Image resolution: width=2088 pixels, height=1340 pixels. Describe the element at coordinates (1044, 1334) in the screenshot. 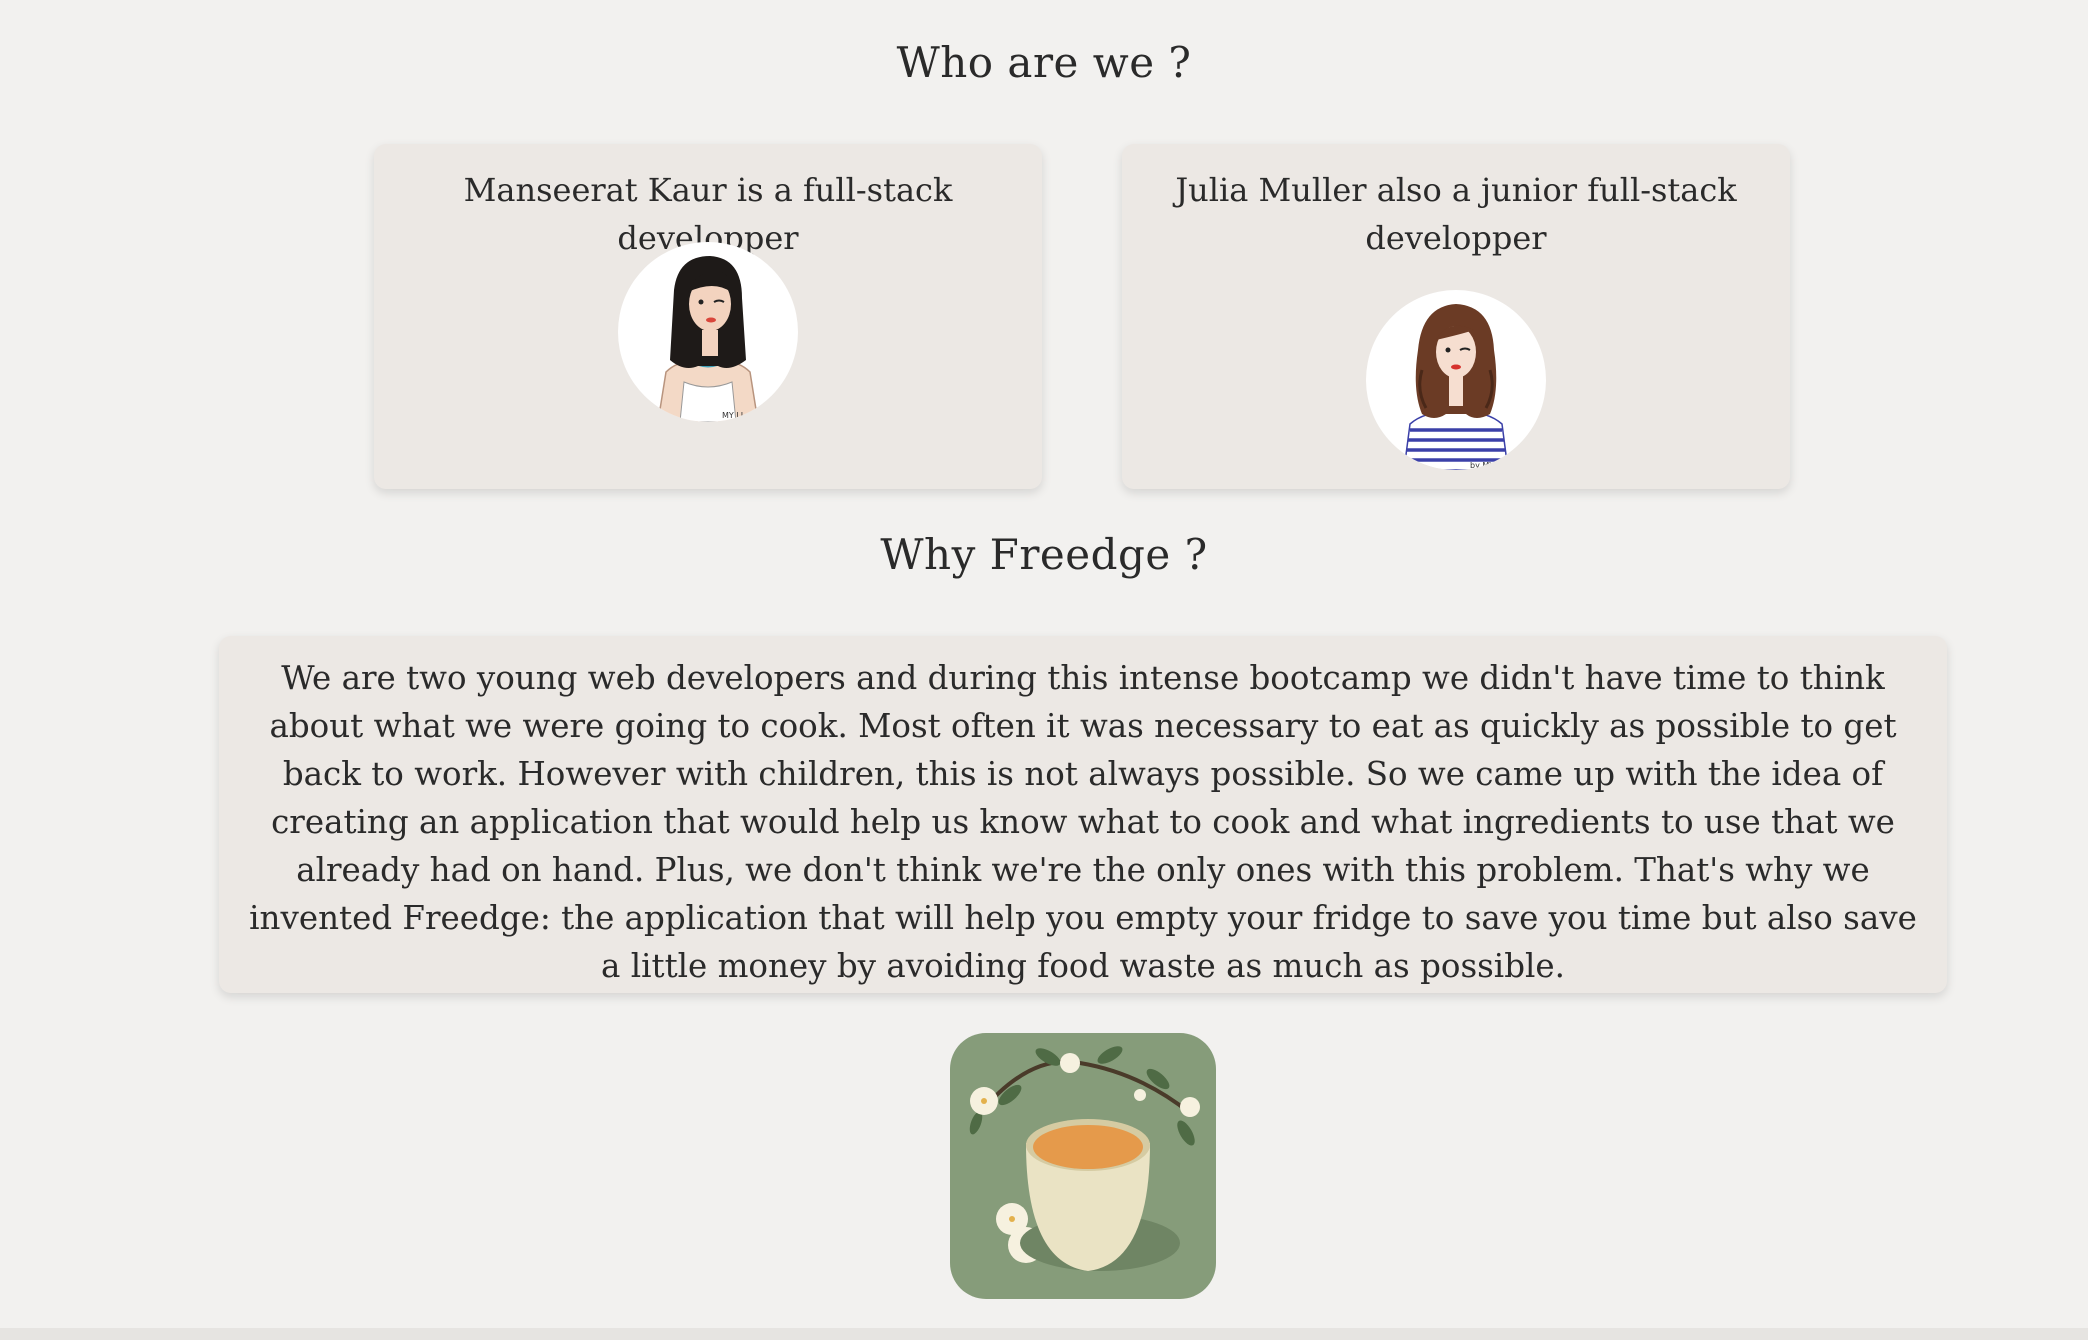

I see `bottom-page-strip` at that location.